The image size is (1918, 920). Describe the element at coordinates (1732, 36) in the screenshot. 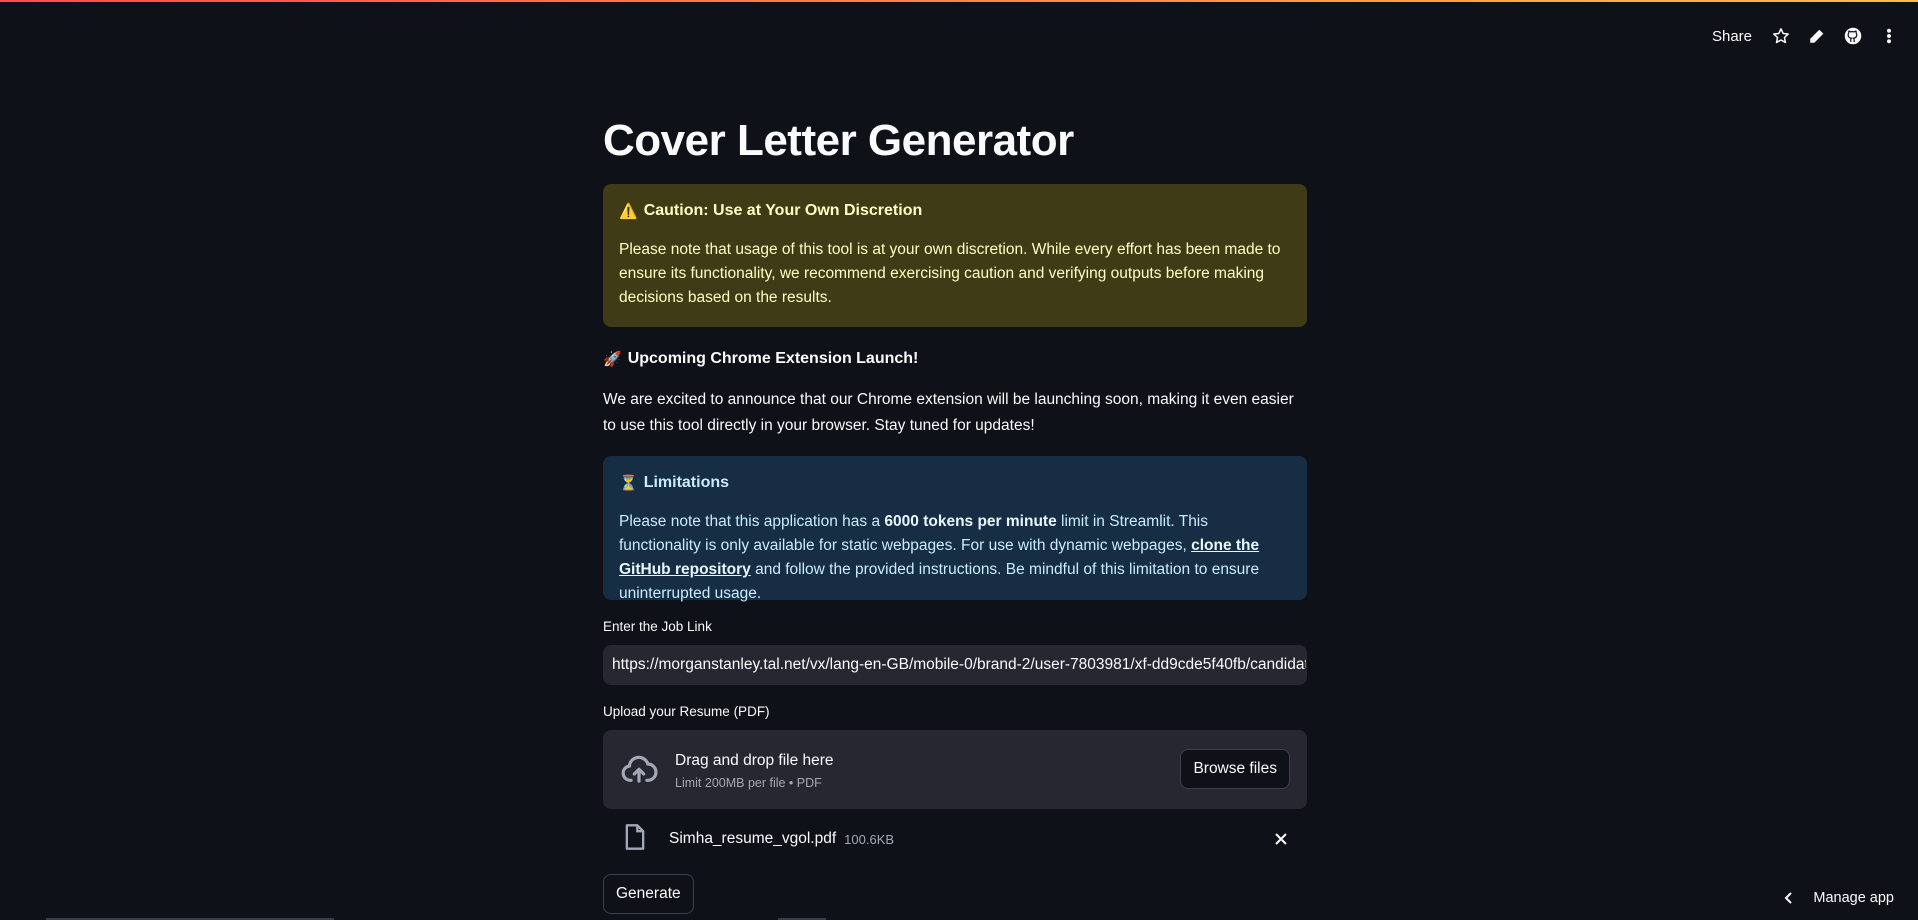

I see `share-button: Share` at that location.